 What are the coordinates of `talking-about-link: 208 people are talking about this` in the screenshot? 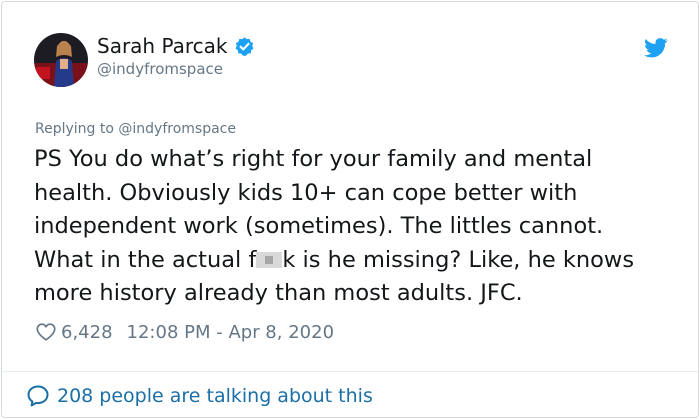 It's located at (199, 396).